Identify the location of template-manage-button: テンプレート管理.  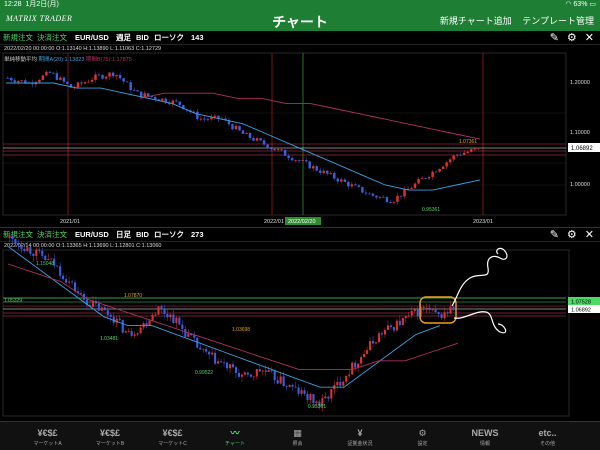
(558, 21).